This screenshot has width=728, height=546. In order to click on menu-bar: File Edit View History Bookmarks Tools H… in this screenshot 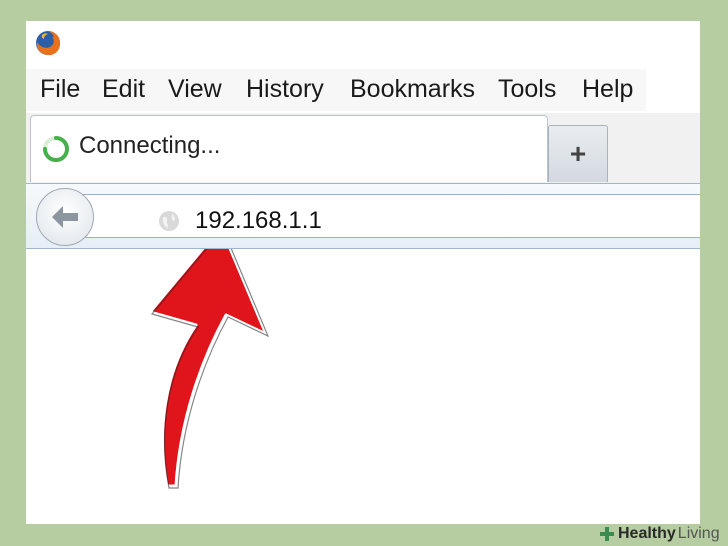, I will do `click(336, 90)`.